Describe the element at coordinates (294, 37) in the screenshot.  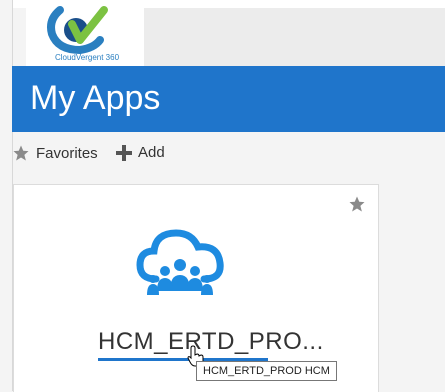
I see `header-spacer` at that location.